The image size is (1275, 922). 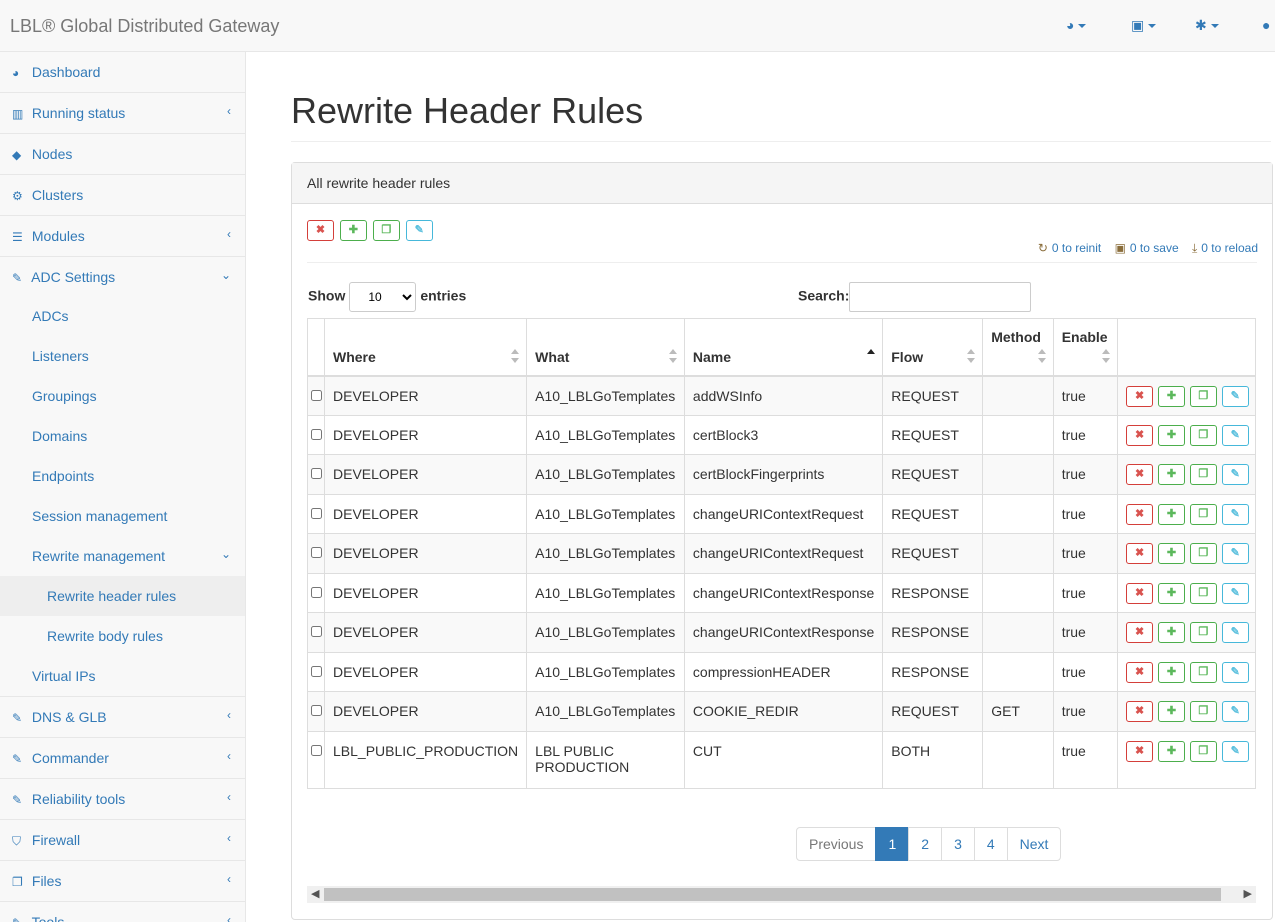 What do you see at coordinates (122, 840) in the screenshot?
I see `sidebar-item-firewall: ⛉ Firewall ‹` at bounding box center [122, 840].